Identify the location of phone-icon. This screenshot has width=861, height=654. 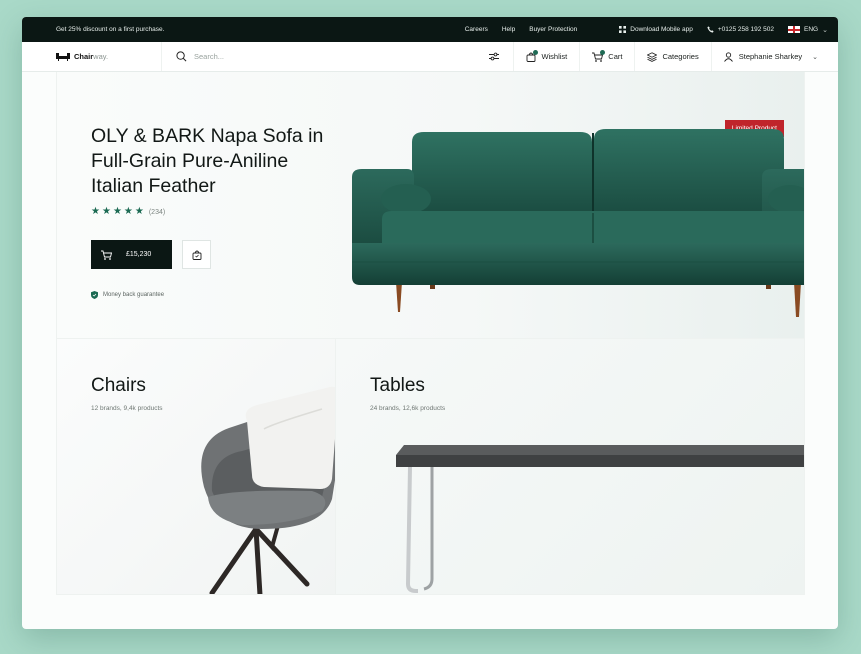
(710, 29).